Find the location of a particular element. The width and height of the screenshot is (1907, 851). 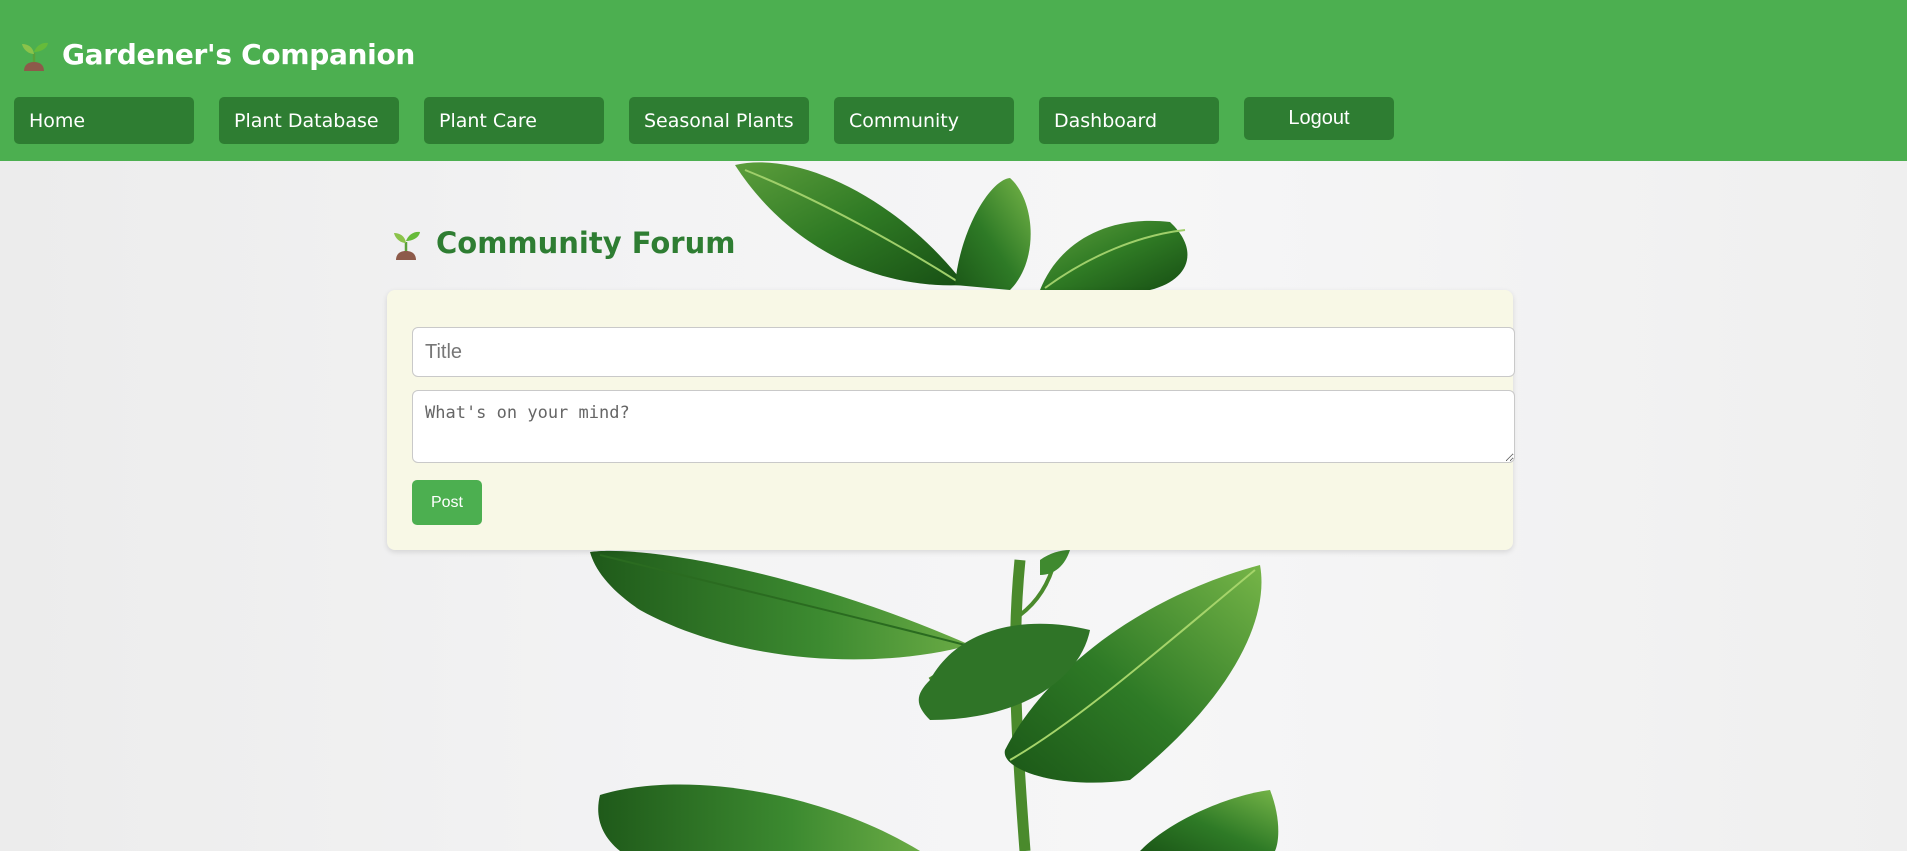

post-button: Post is located at coordinates (447, 502).